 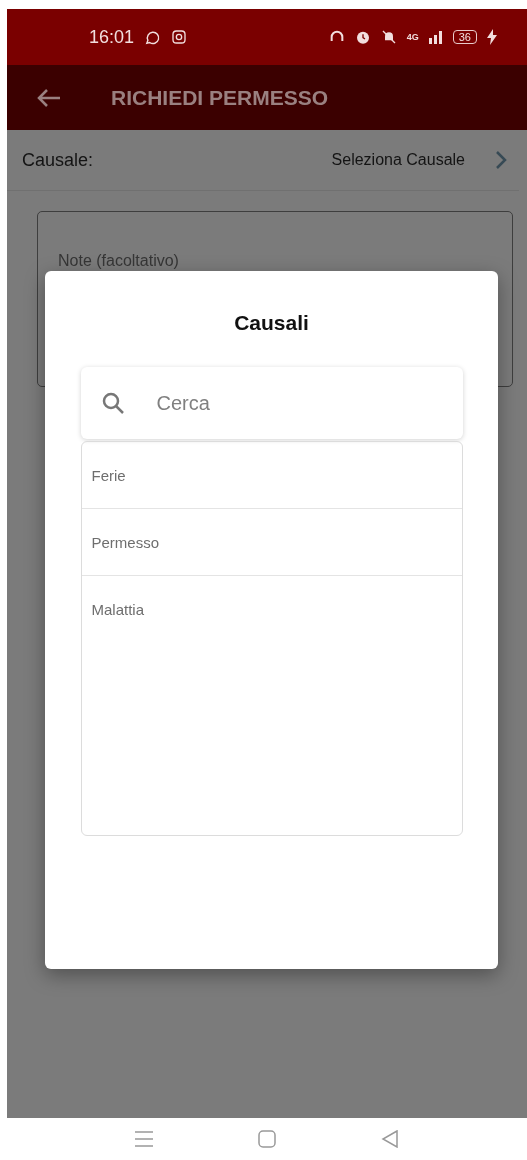 I want to click on screen-title: RICHIEDI PERMESSO, so click(x=220, y=97).